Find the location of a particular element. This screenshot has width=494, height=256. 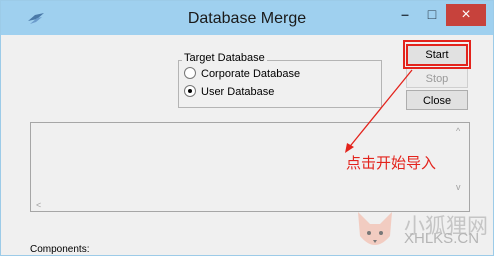

scroll-up-arrow-icon: ^ is located at coordinates (458, 131).